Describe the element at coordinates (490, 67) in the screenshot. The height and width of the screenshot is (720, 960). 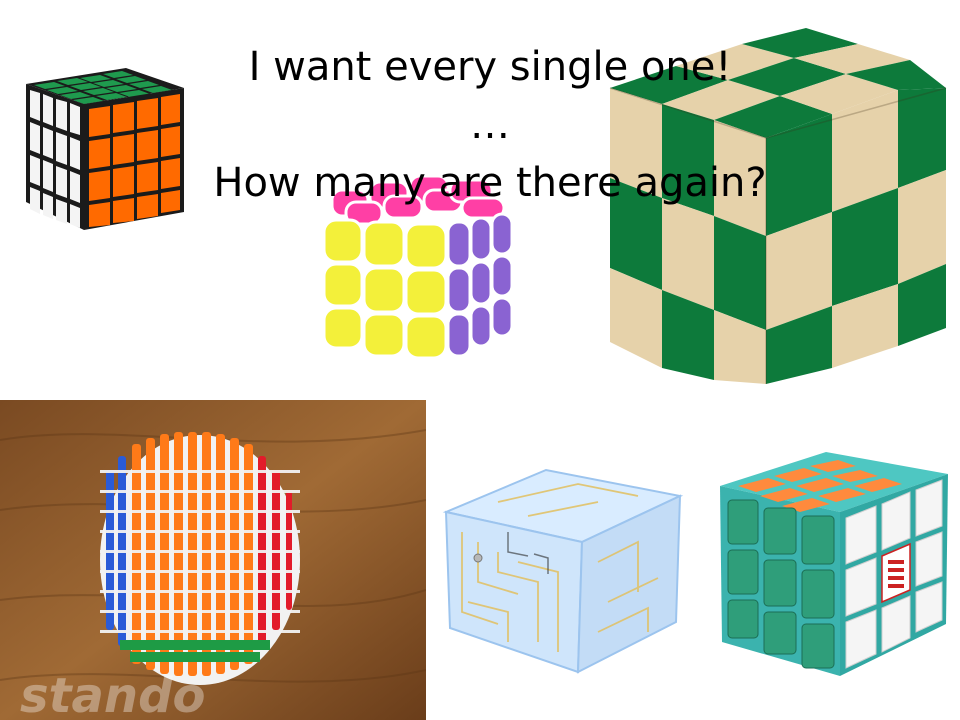
I see `title-line-1: I want every single one!` at that location.